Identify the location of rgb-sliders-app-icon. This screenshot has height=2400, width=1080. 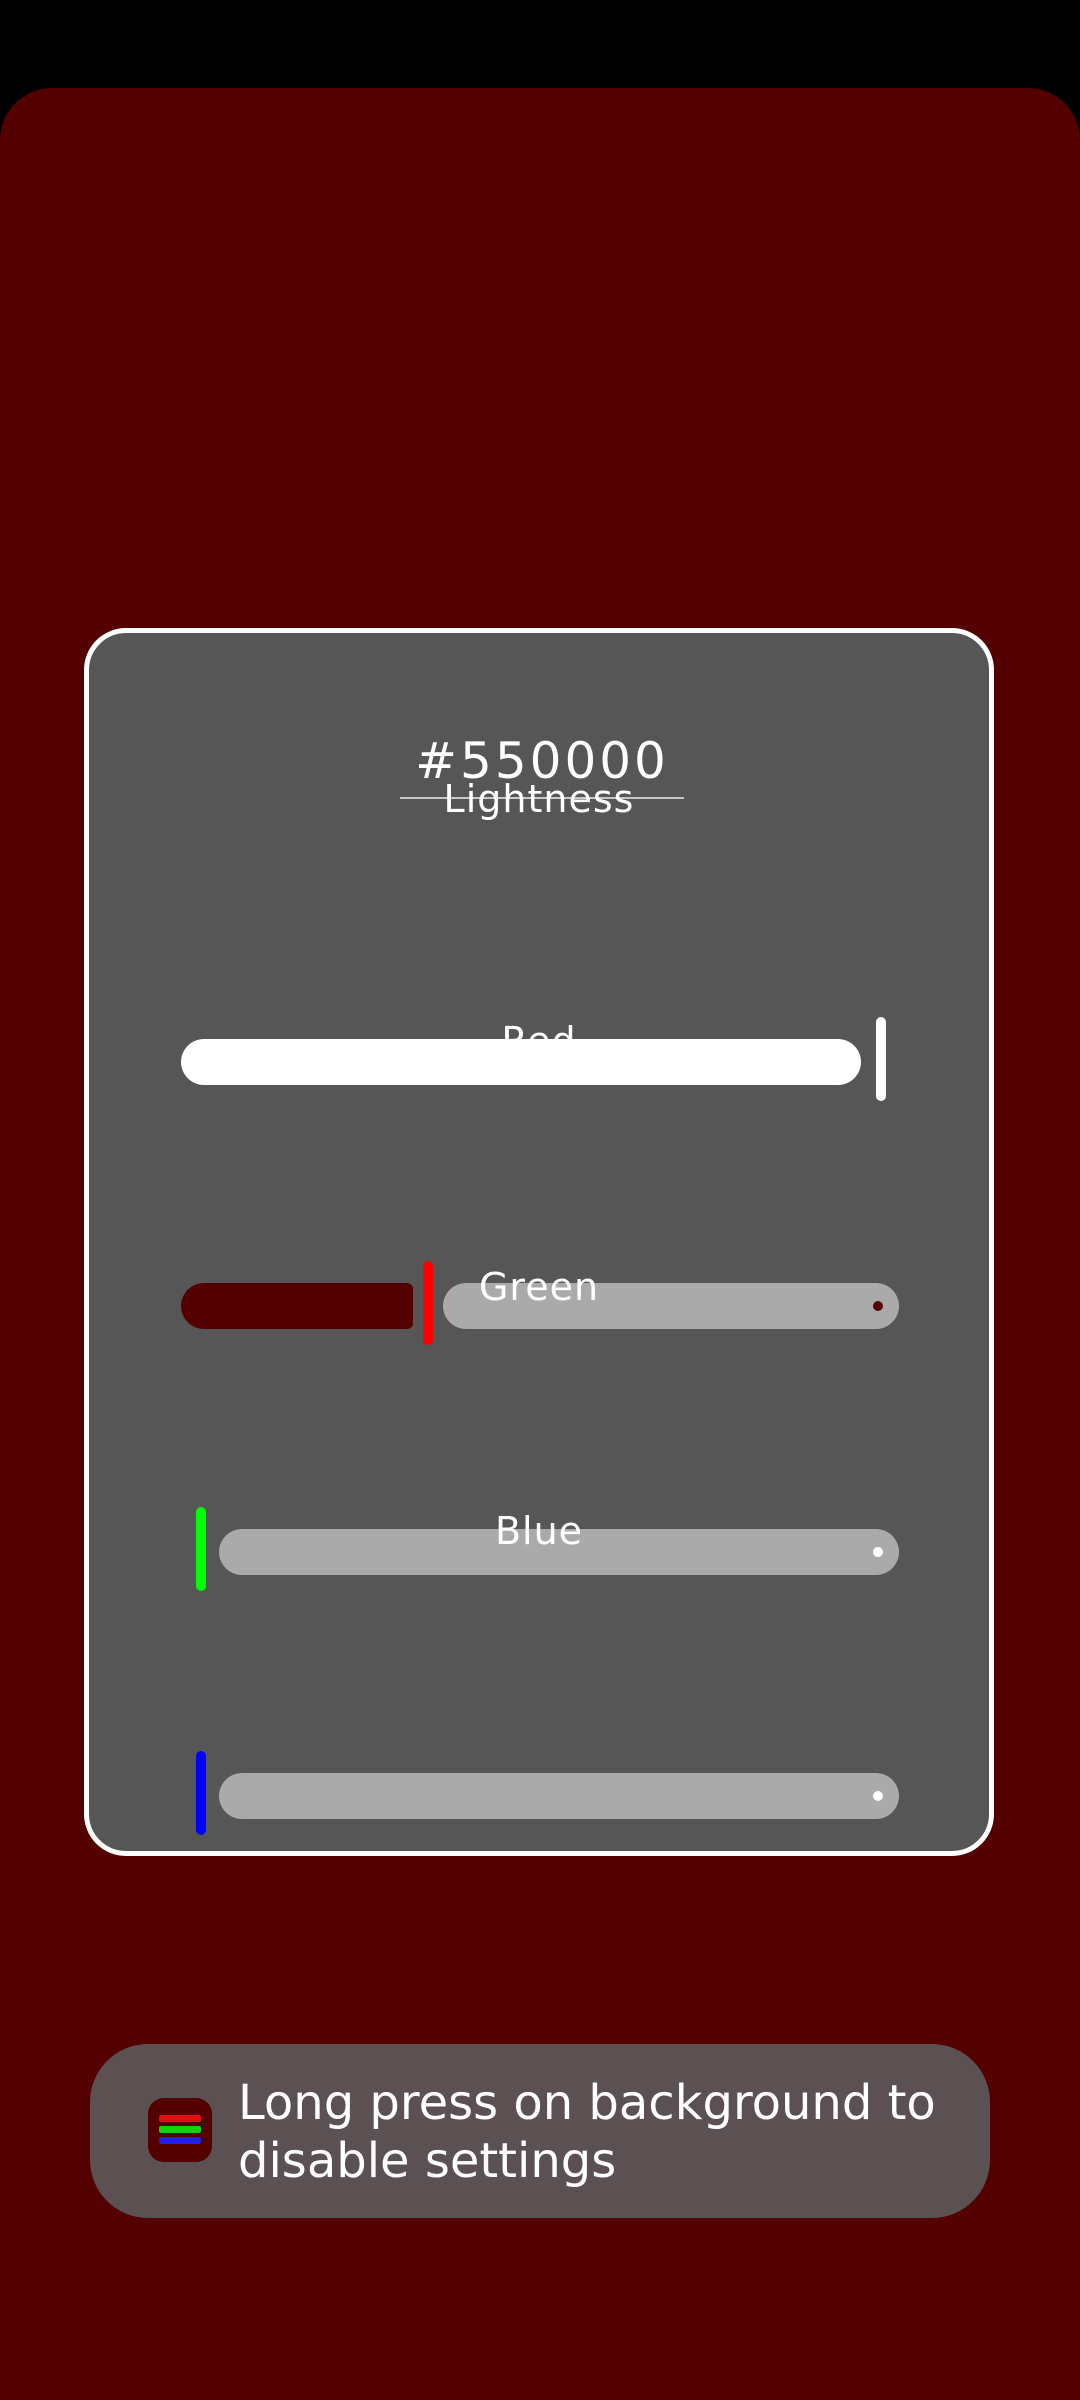
(180, 2130).